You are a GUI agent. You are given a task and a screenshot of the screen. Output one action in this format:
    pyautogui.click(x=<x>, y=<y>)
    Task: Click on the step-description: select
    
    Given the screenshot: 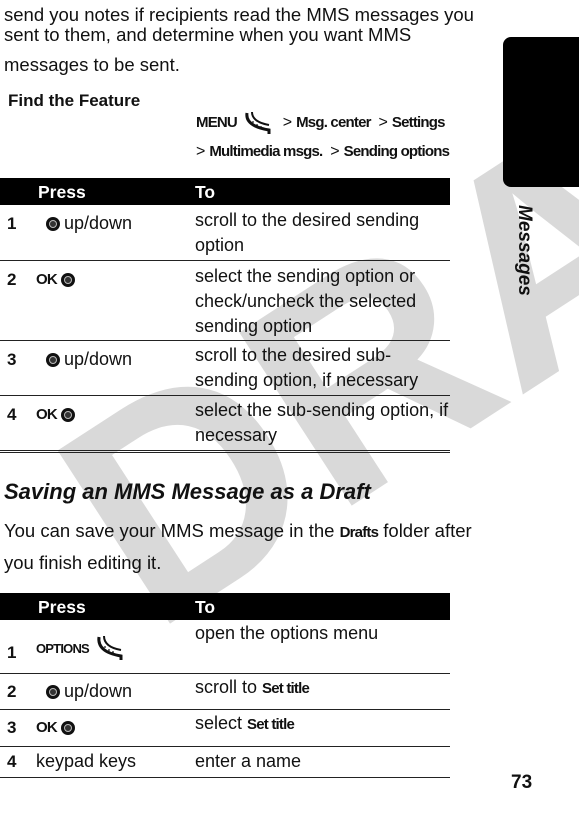 What is the action you would take?
    pyautogui.click(x=221, y=723)
    